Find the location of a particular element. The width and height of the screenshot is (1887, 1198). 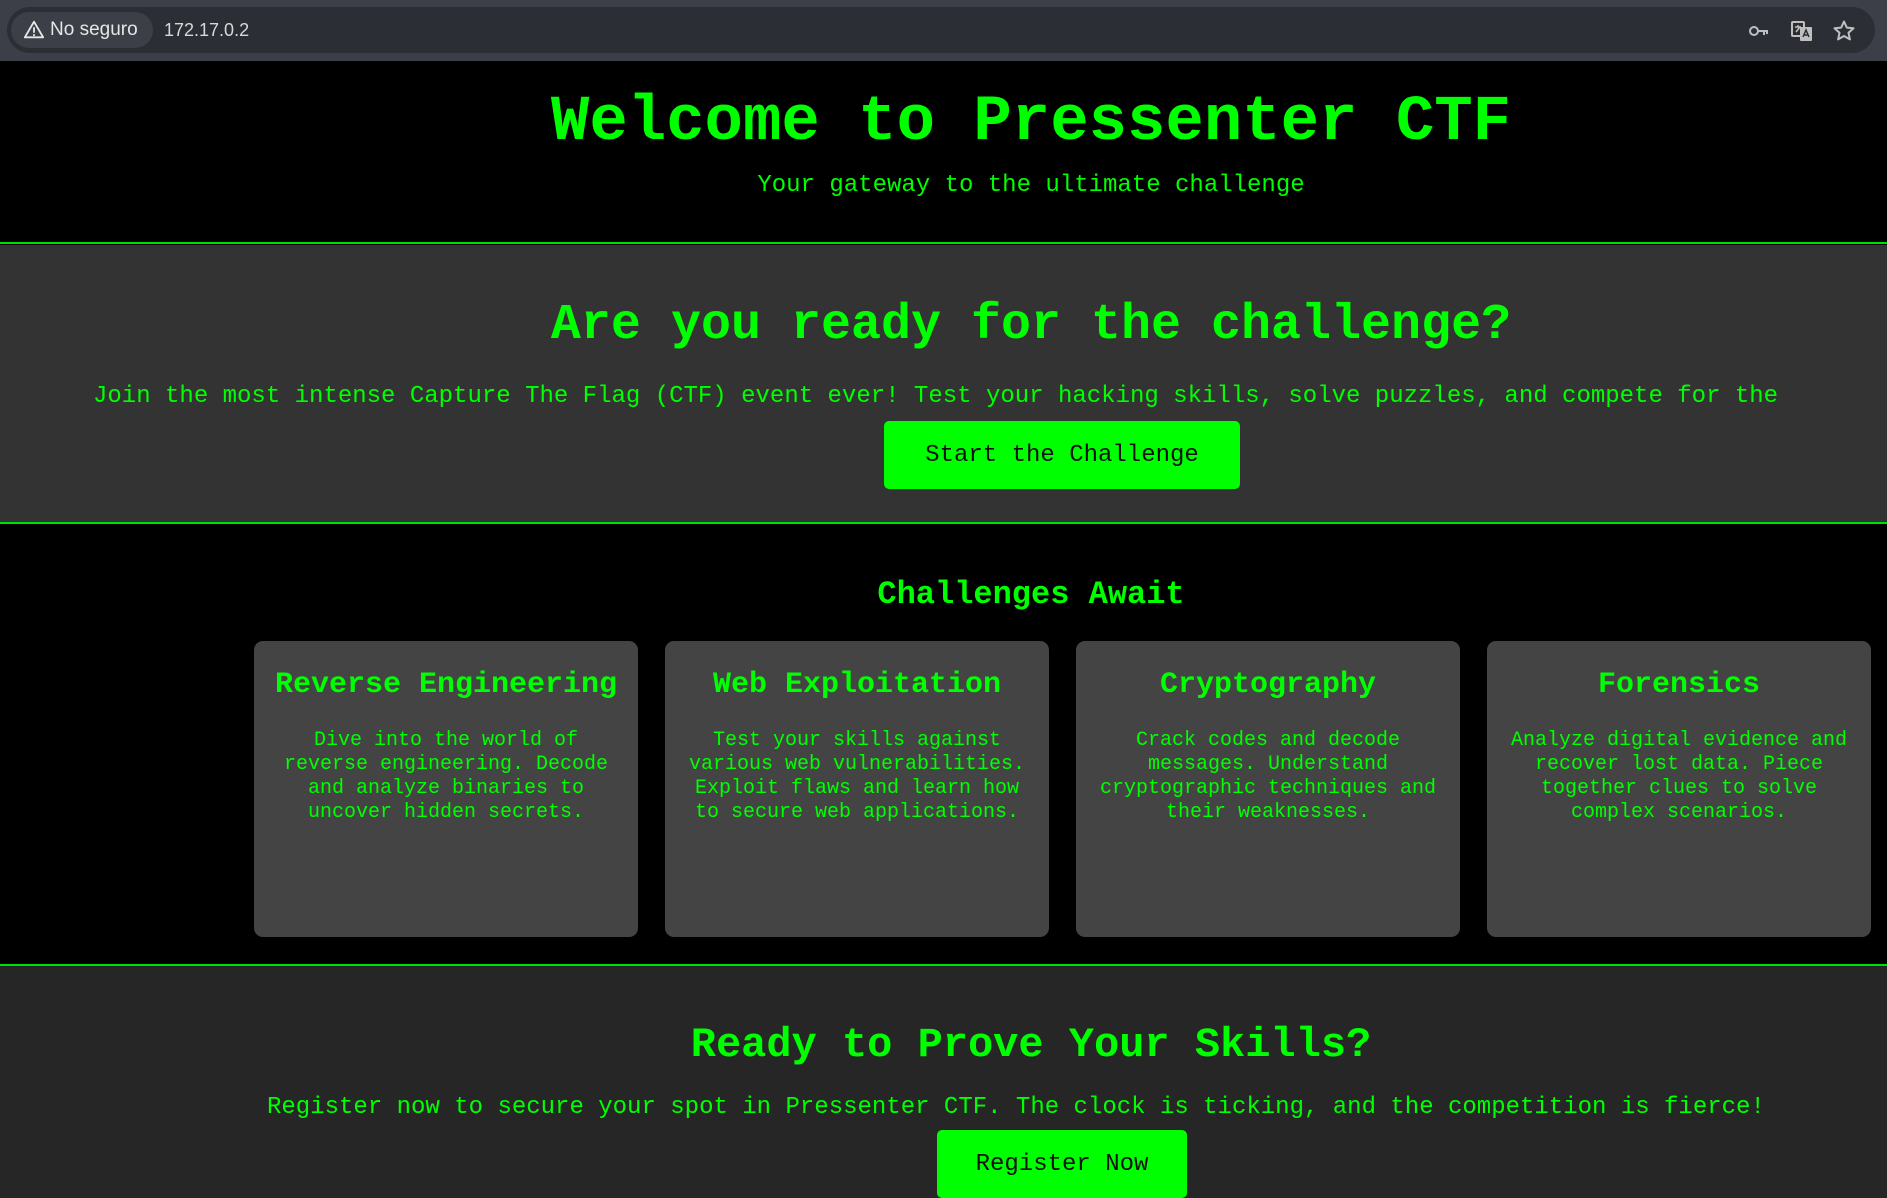

browser-toolbar: No seguro 172.17.0.2 is located at coordinates (943, 30).